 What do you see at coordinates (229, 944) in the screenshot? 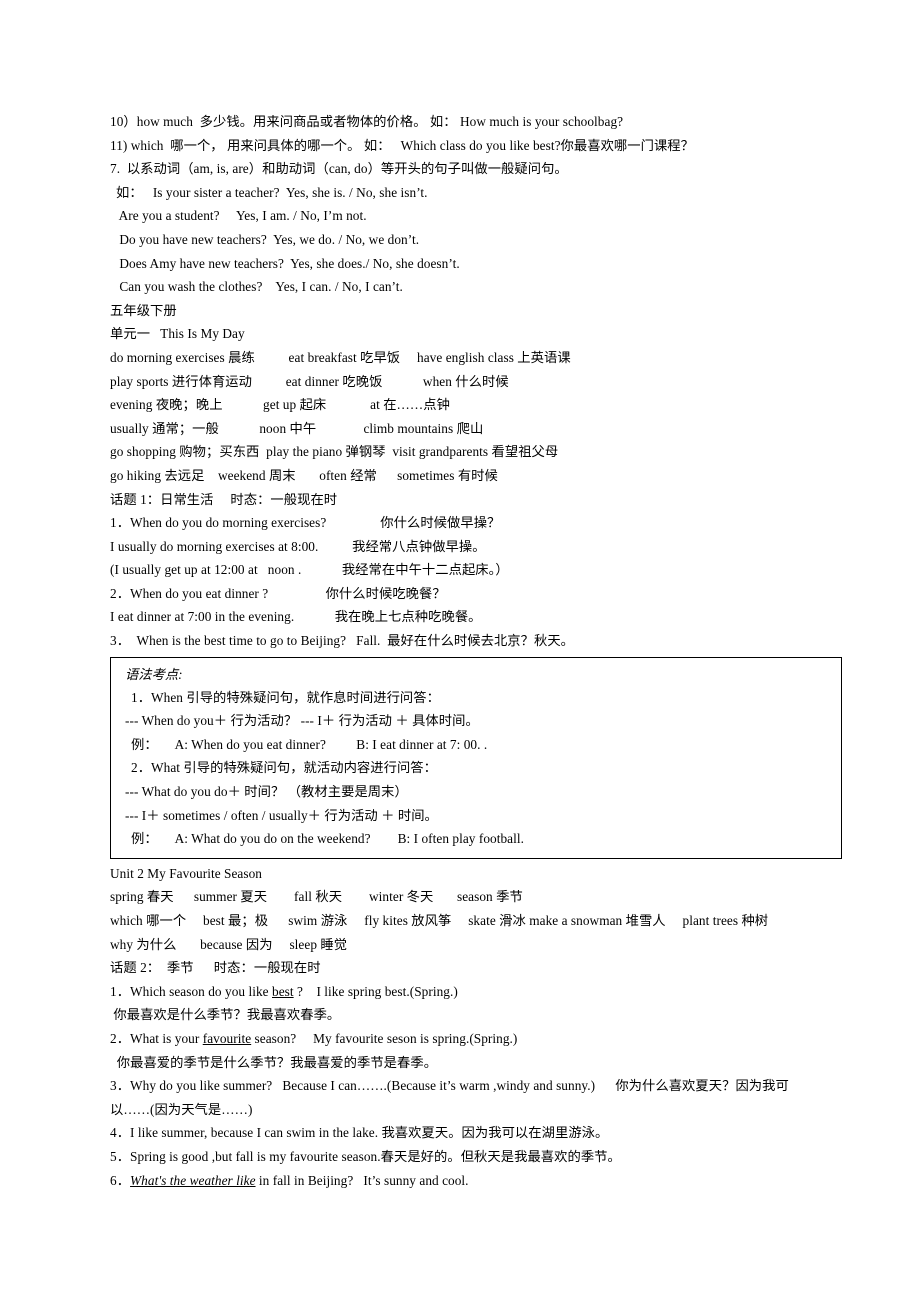
I see `unit2-vocabulary-line: why 为什么 because 因为 sleep 睡觉` at bounding box center [229, 944].